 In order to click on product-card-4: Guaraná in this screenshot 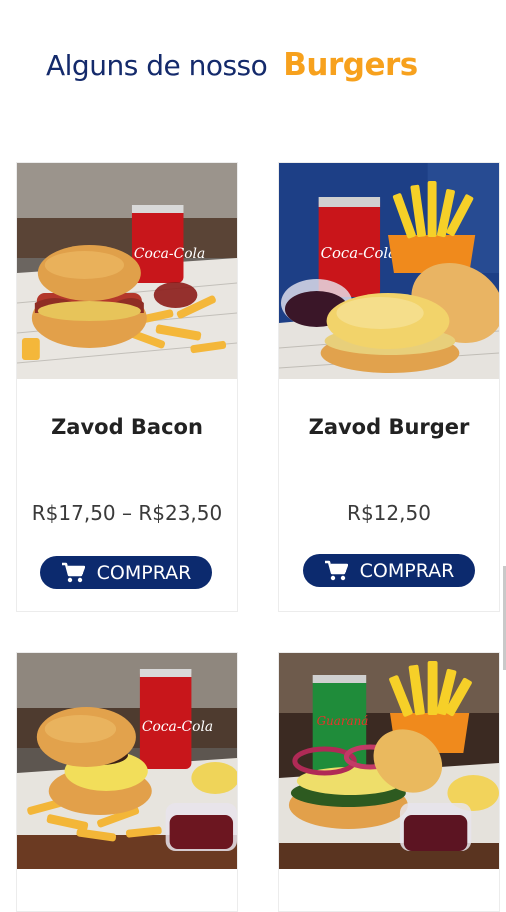, I will do `click(389, 782)`.